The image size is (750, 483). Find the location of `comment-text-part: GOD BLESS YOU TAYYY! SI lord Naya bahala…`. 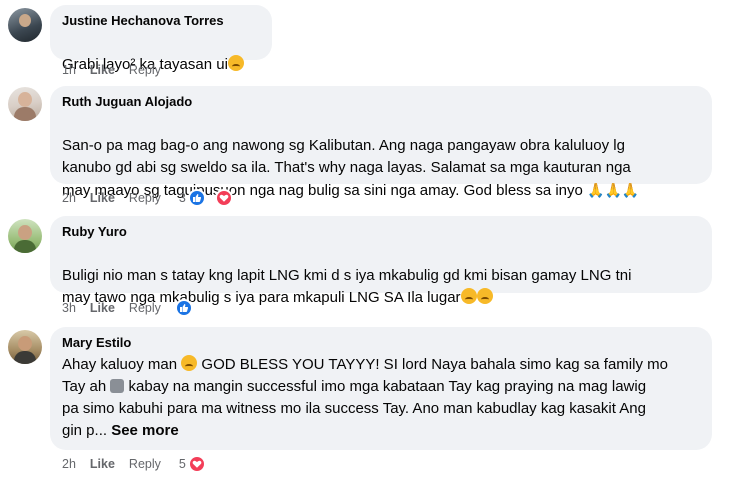

comment-text-part: GOD BLESS YOU TAYYY! SI lord Naya bahala… is located at coordinates (432, 364).